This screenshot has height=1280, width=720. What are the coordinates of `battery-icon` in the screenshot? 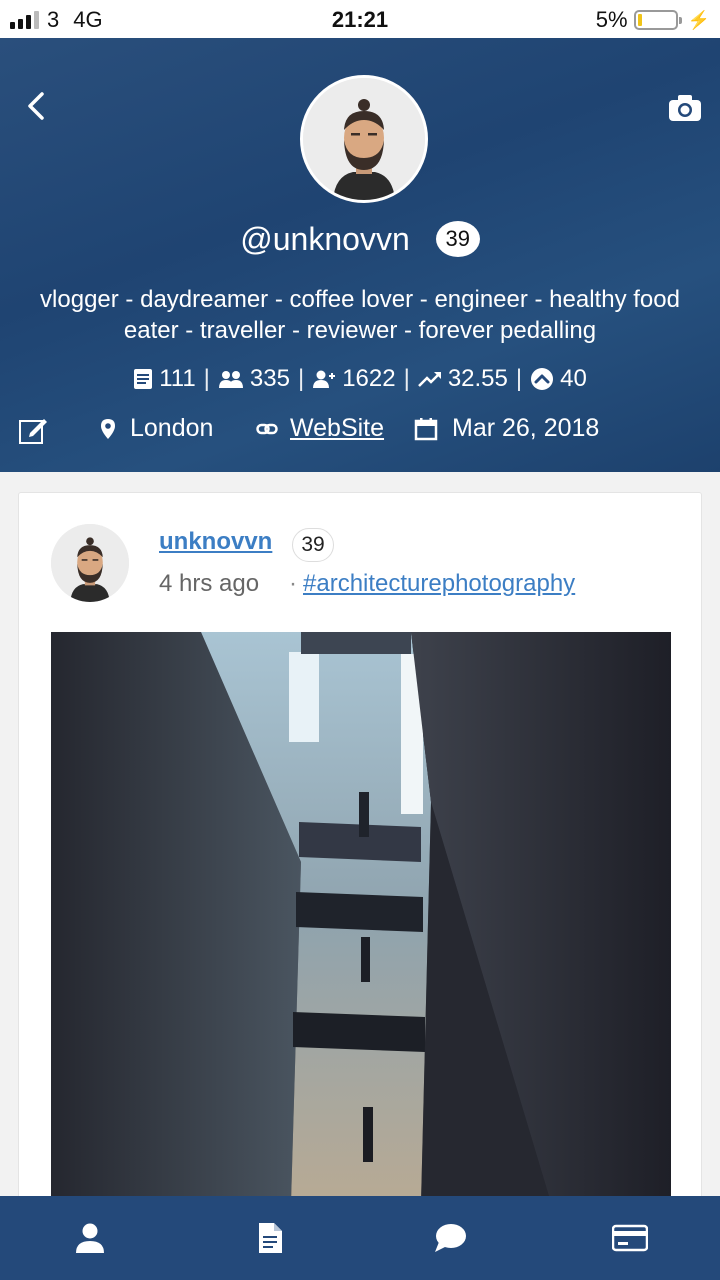 It's located at (657, 20).